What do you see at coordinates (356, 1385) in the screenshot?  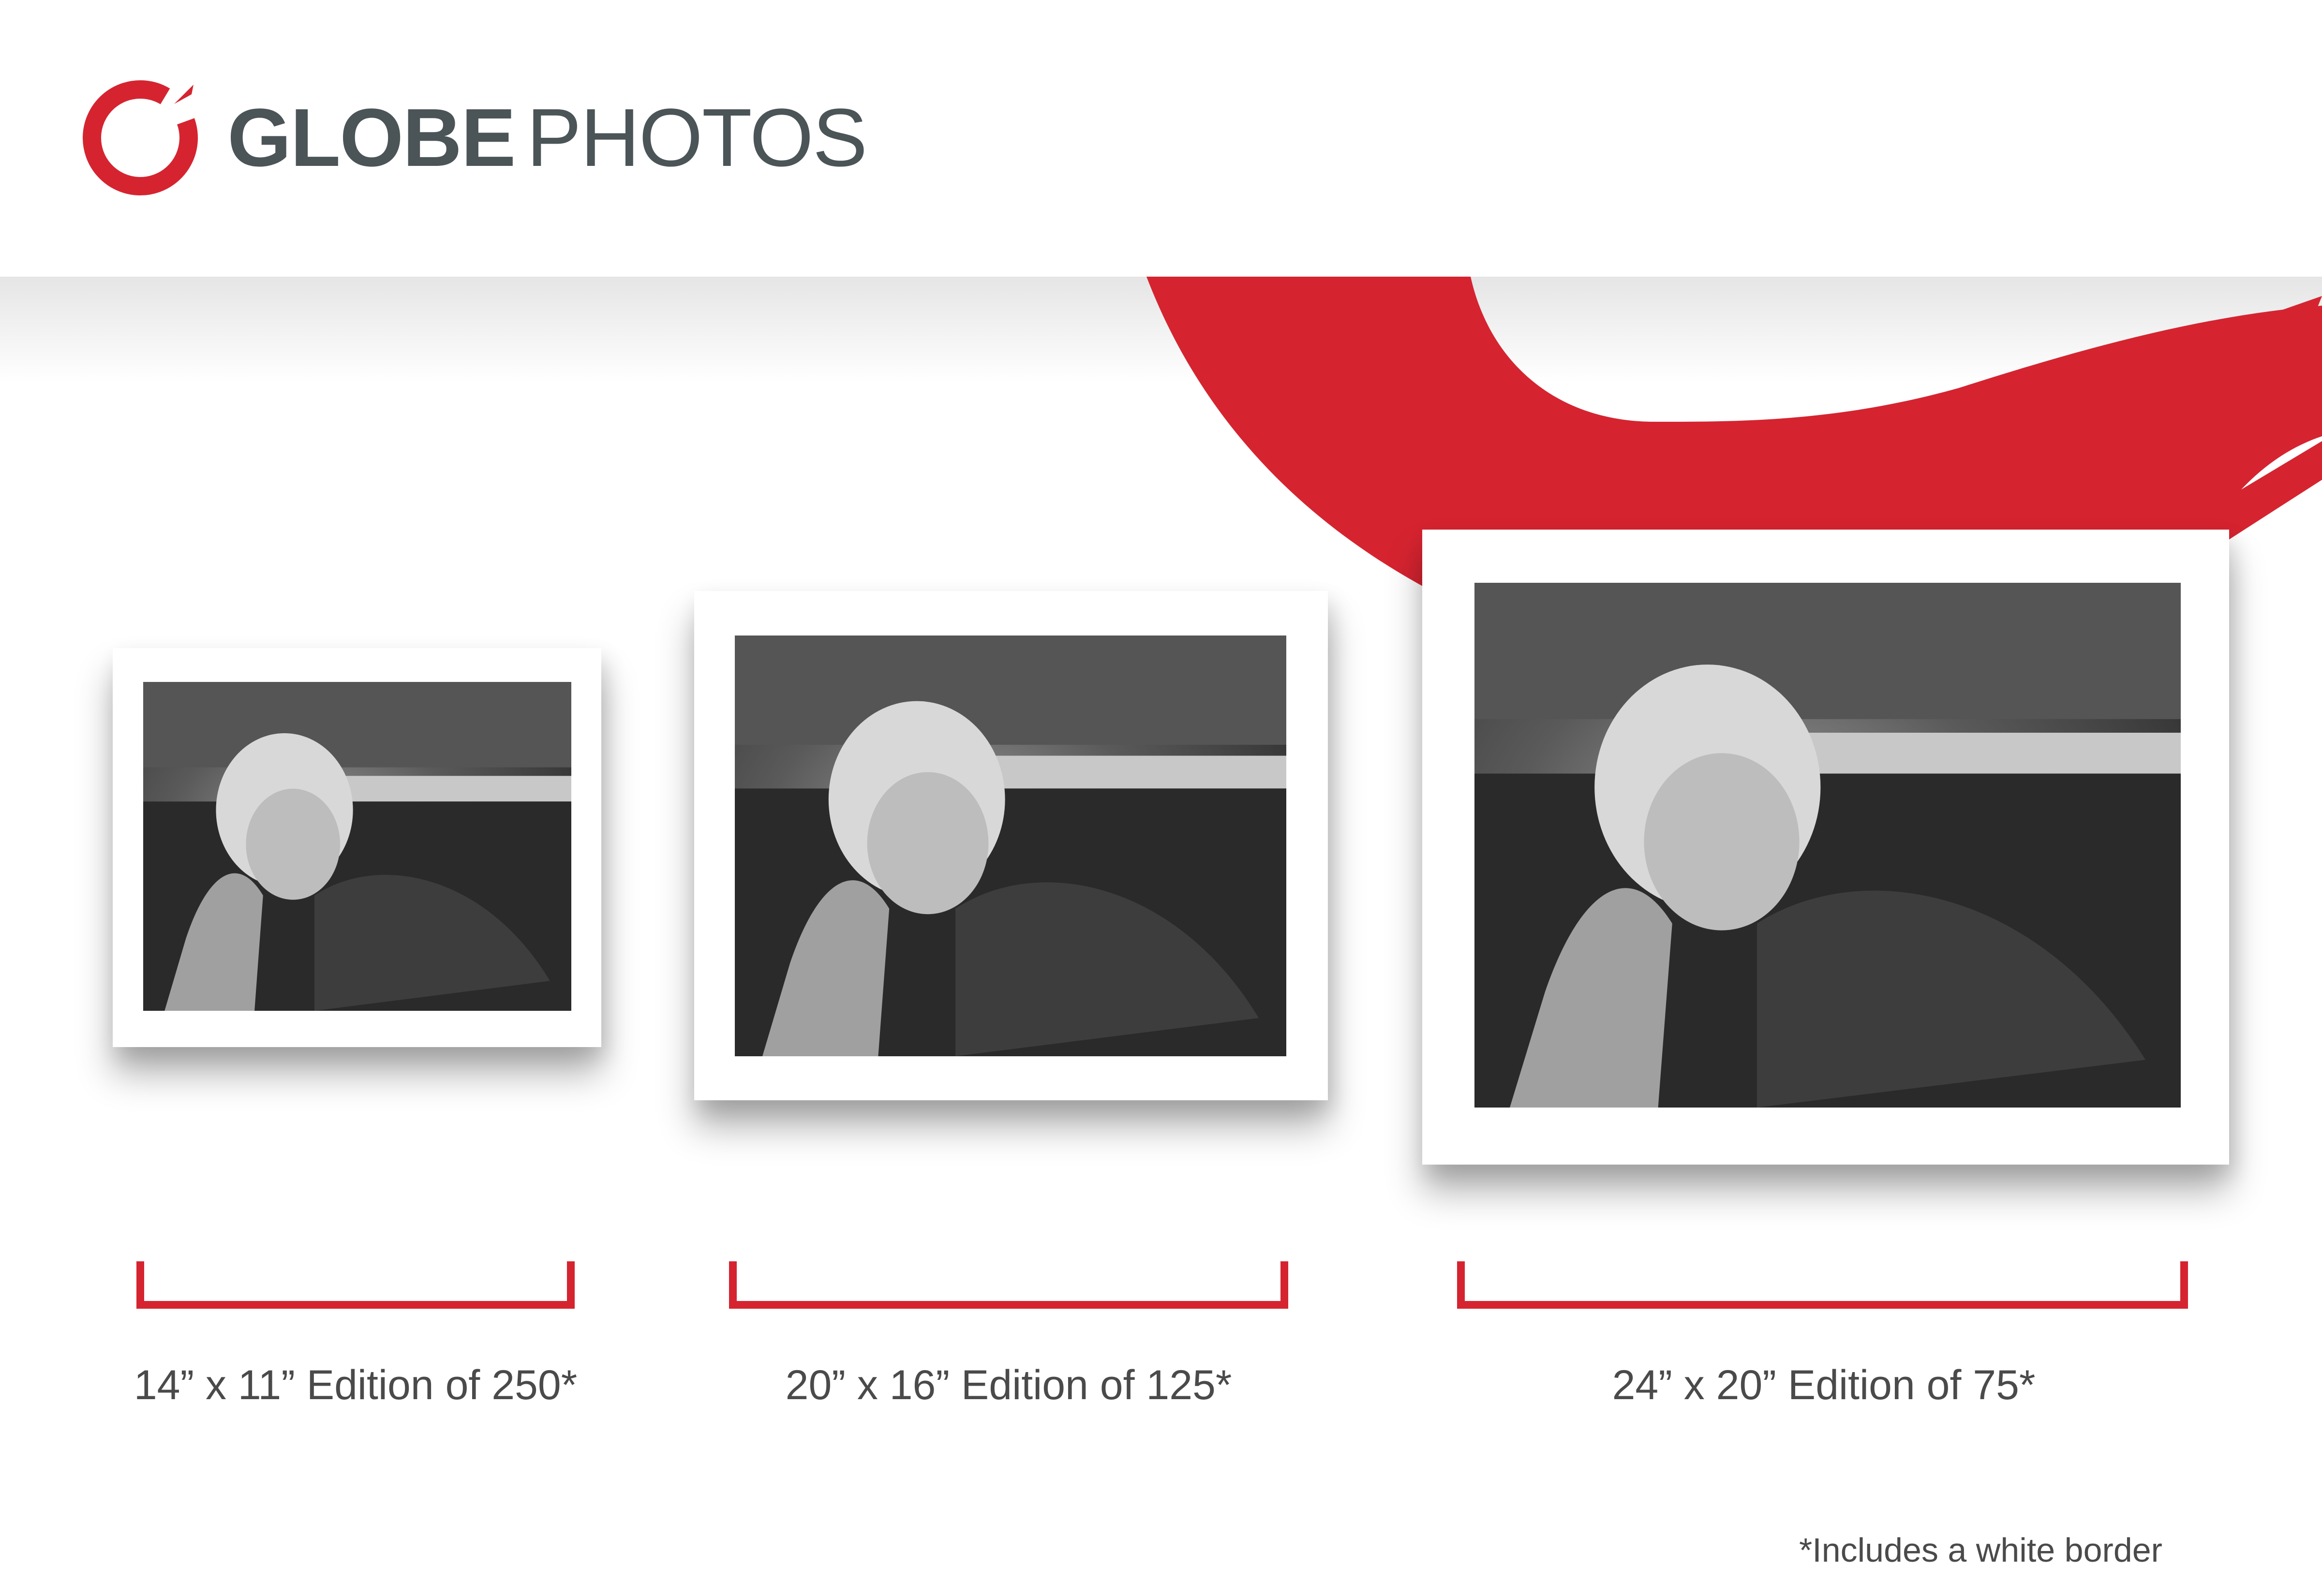 I see `size-label-small: 14” x 11” Edition of 250*` at bounding box center [356, 1385].